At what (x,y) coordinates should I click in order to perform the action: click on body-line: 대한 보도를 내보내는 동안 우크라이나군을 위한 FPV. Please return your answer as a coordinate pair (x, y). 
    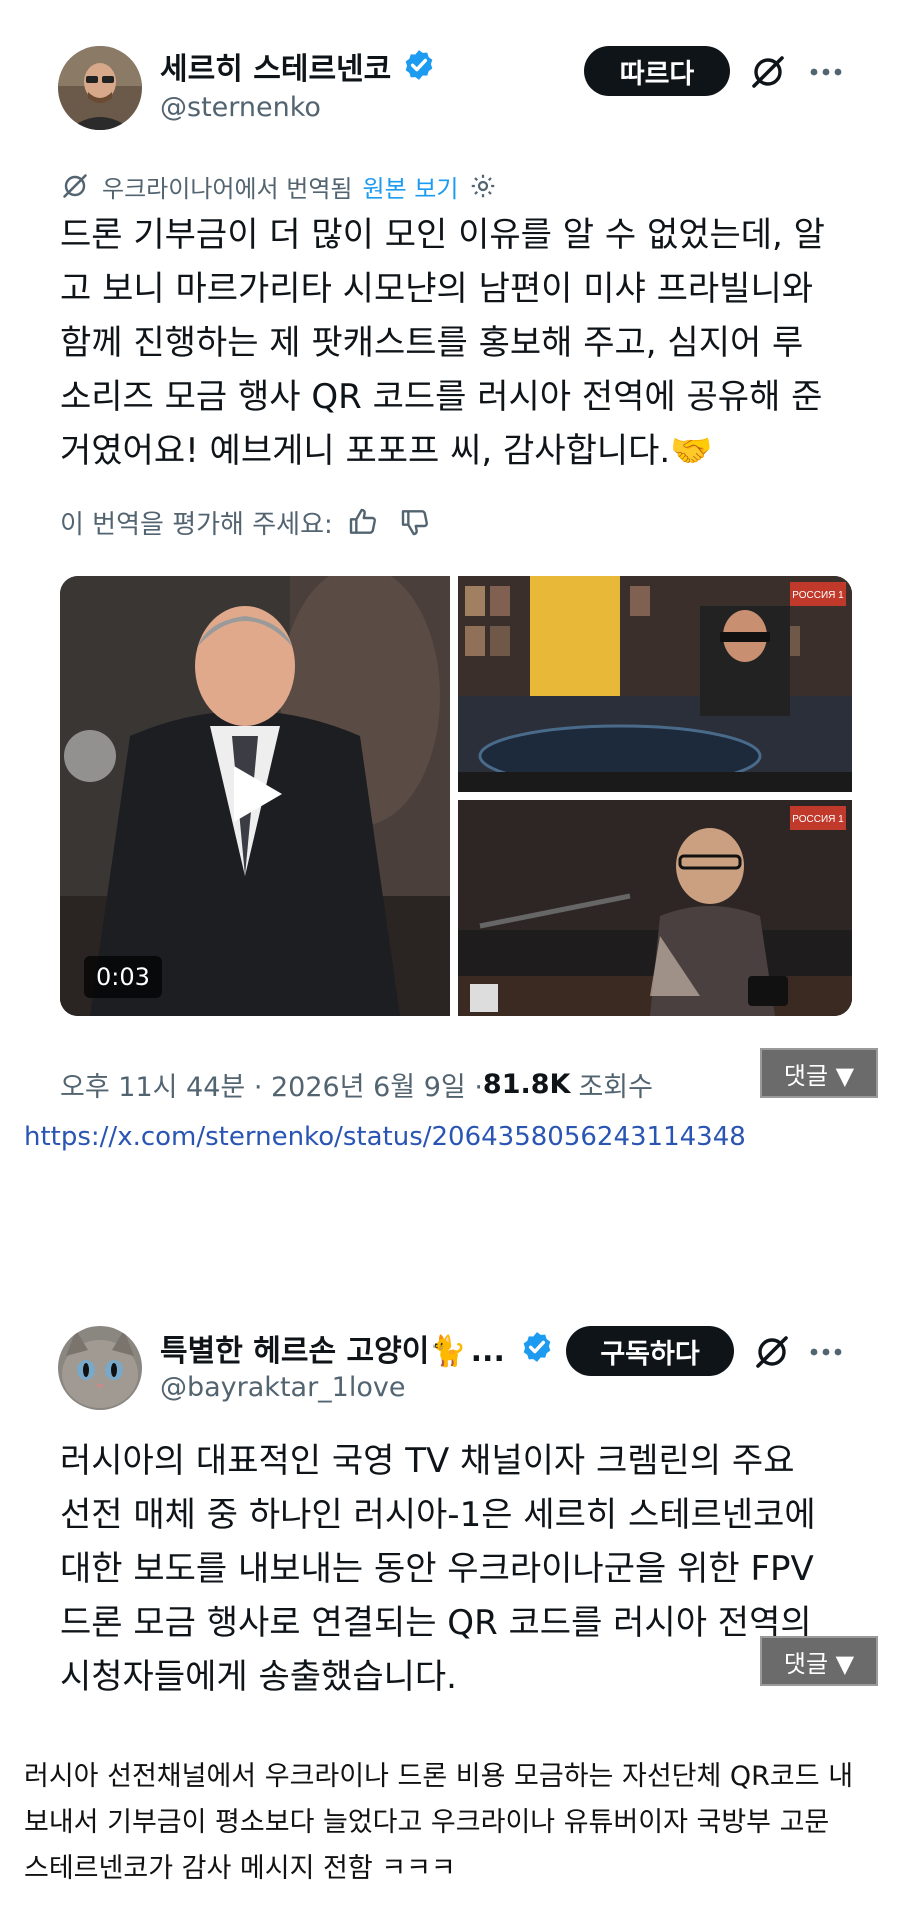
    Looking at the image, I should click on (437, 1569).